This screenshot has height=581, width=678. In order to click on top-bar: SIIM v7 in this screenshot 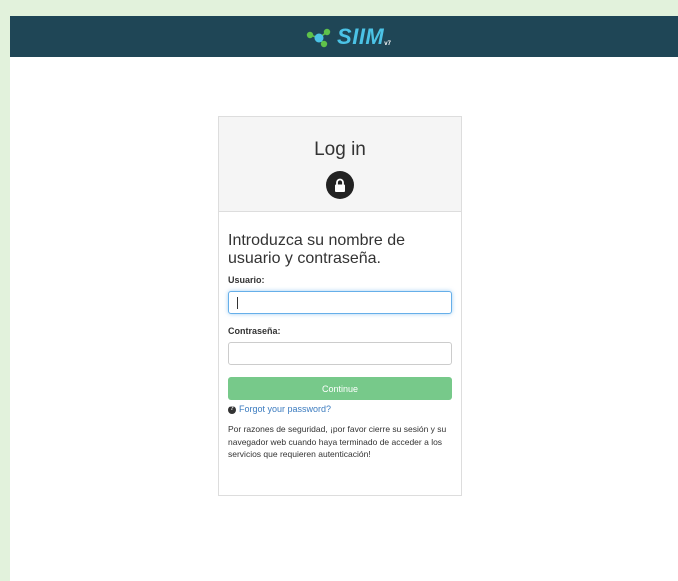, I will do `click(344, 36)`.